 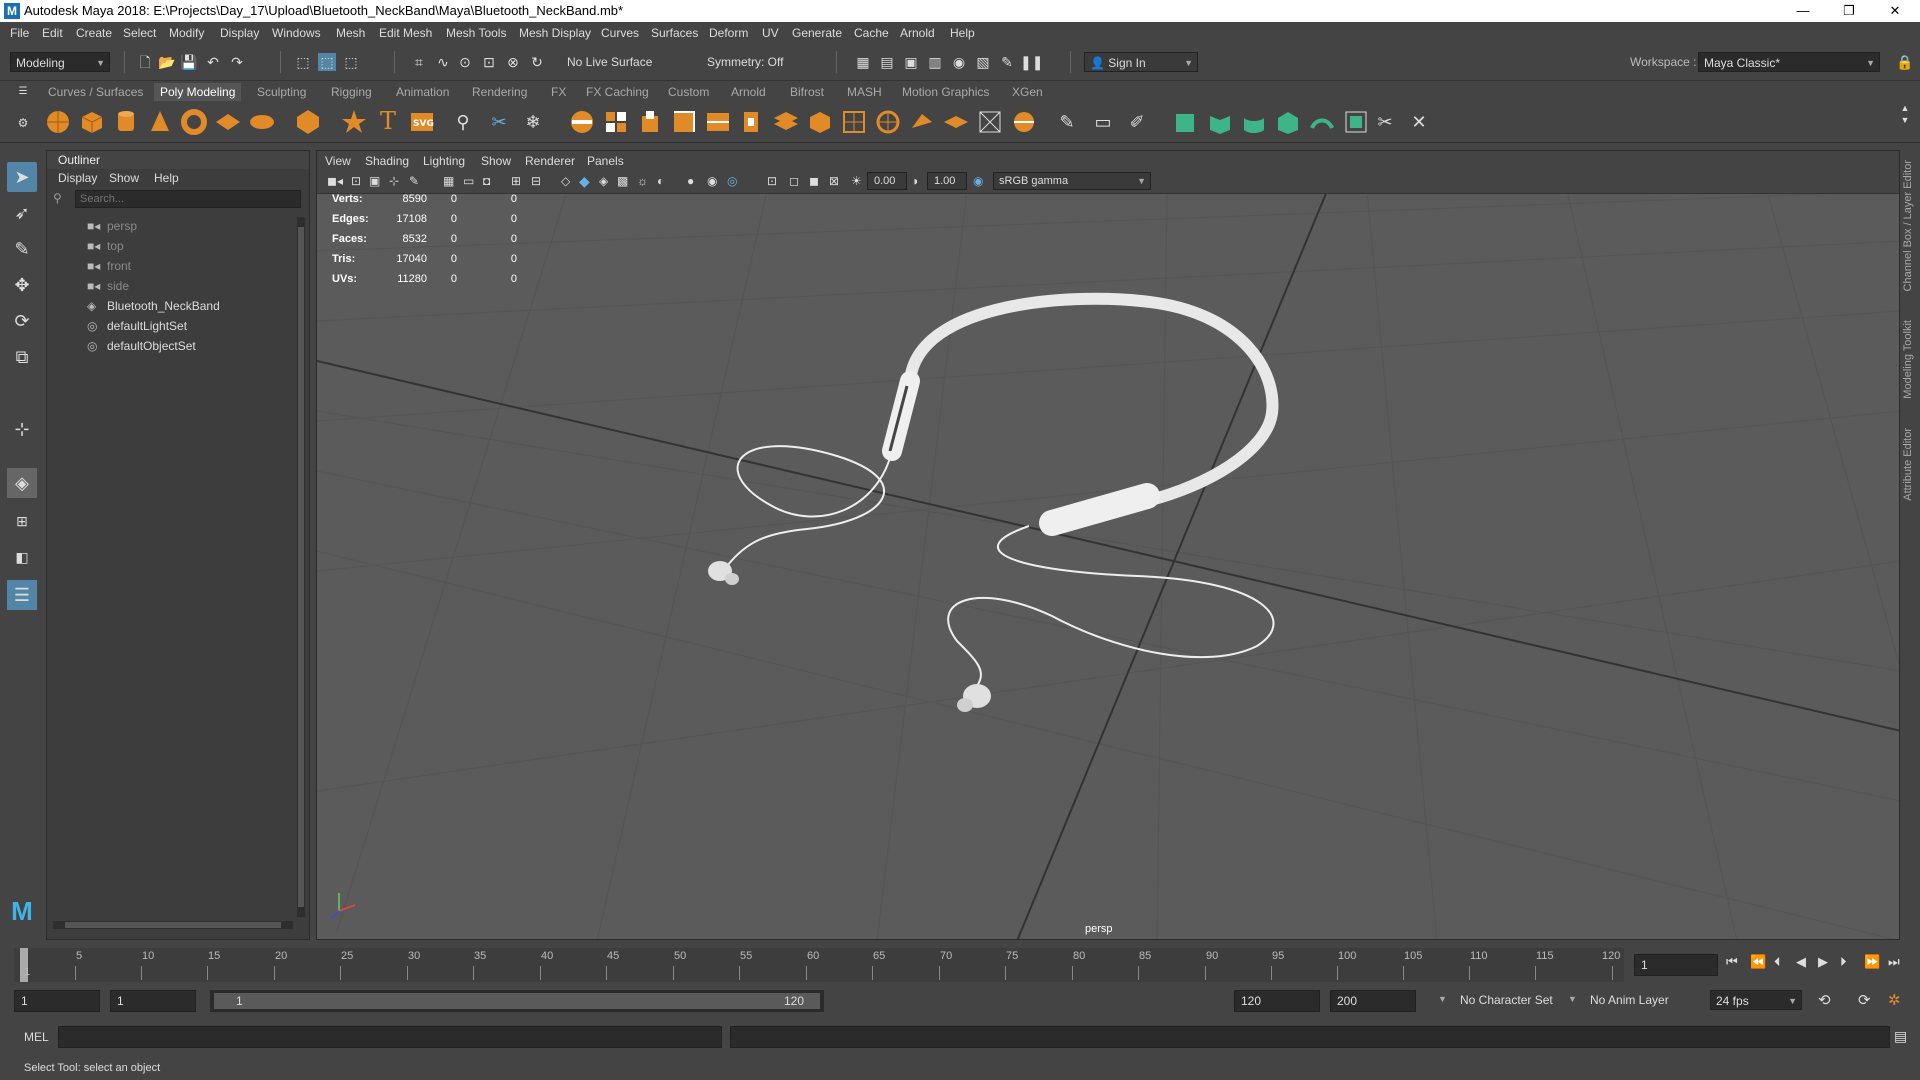 What do you see at coordinates (1506, 1000) in the screenshot?
I see `character-set-label: No Character Set` at bounding box center [1506, 1000].